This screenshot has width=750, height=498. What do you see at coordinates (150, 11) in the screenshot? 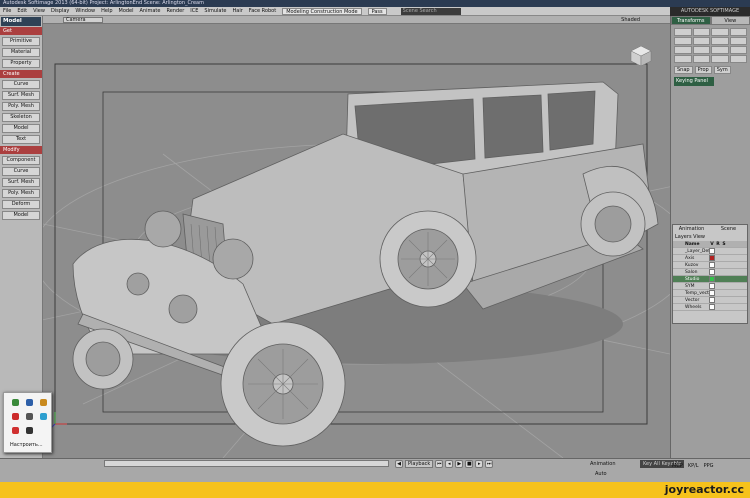
I see `menu-animate: Animate` at bounding box center [150, 11].